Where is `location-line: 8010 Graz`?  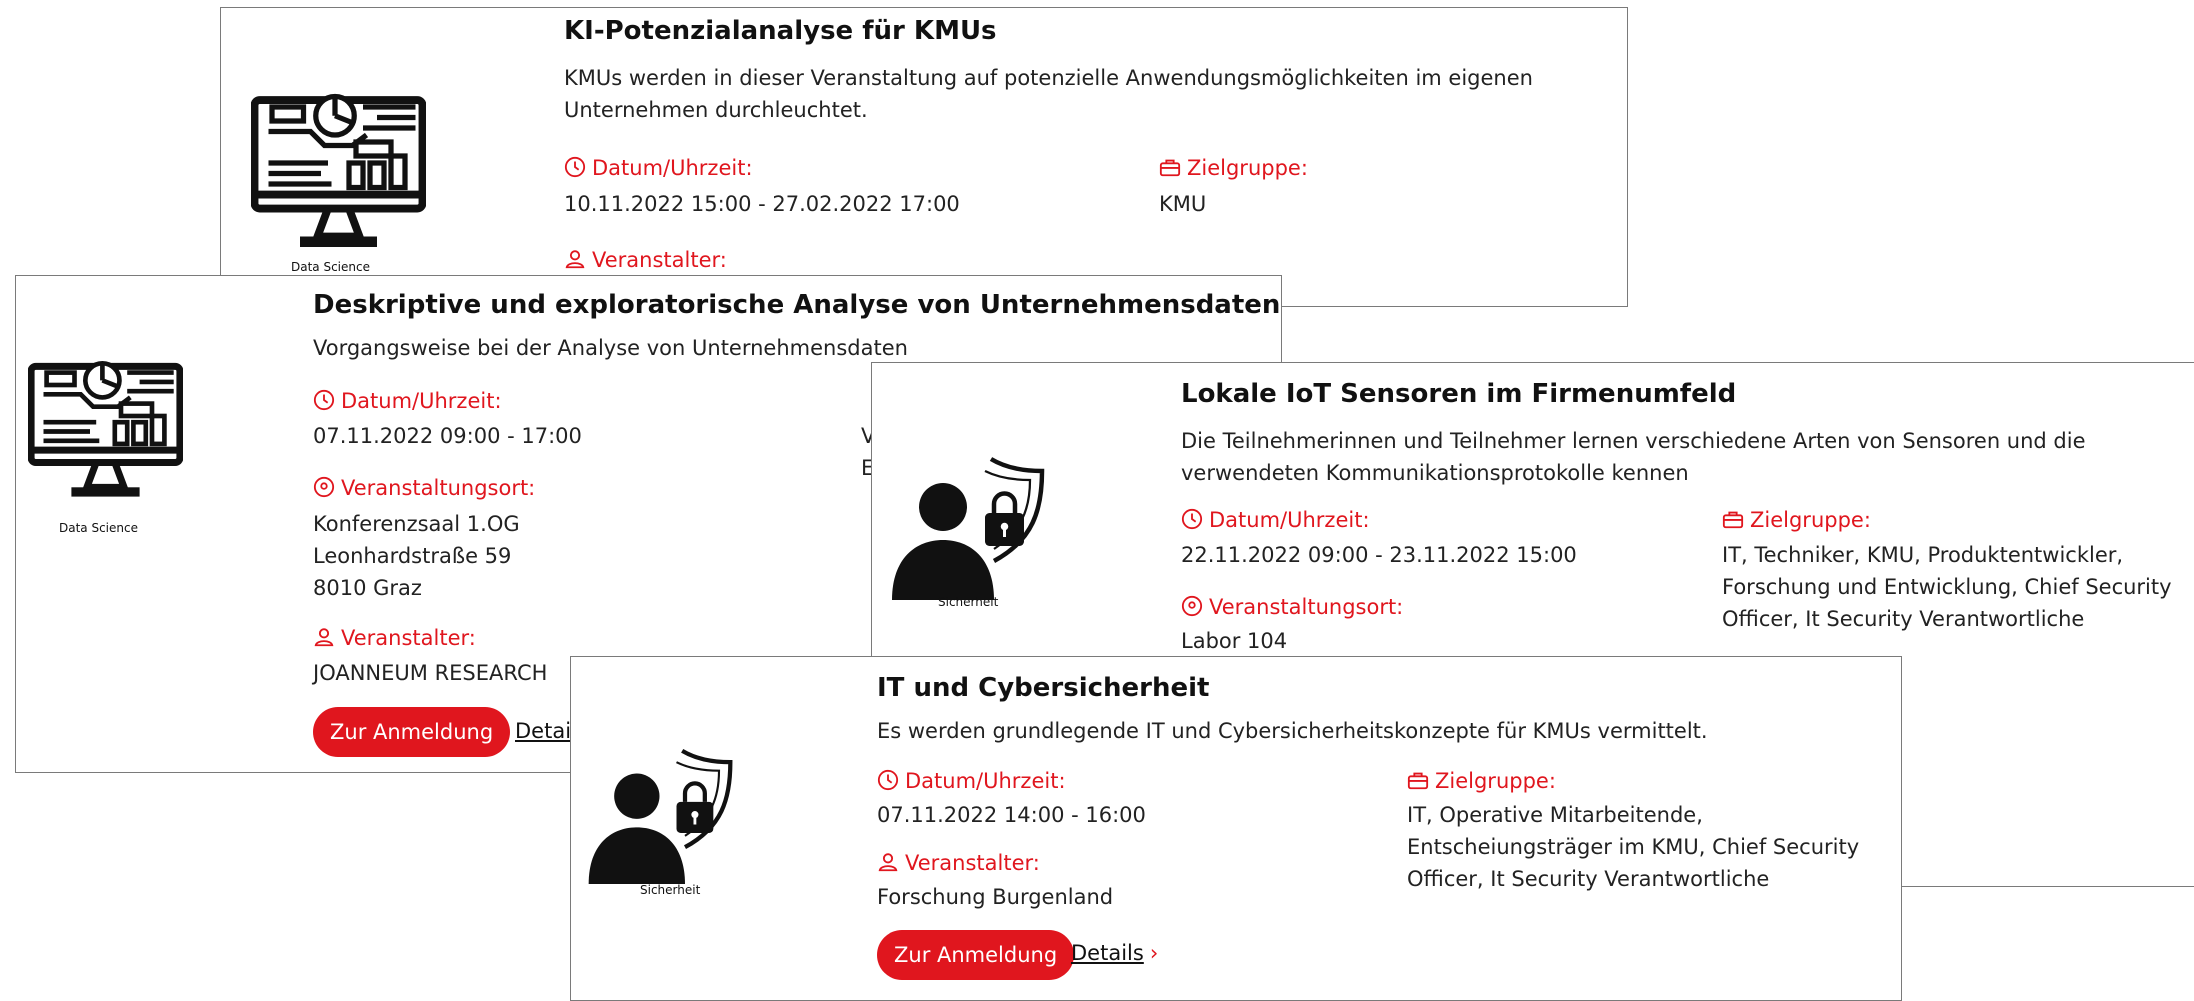
location-line: 8010 Graz is located at coordinates (367, 588).